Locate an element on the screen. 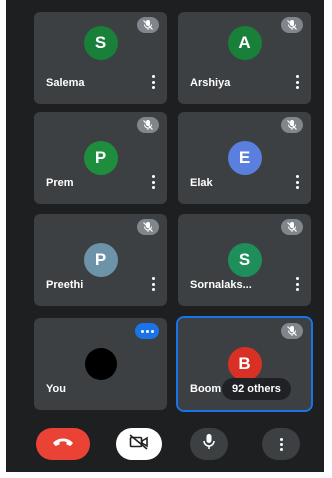 Image resolution: width=332 pixels, height=478 pixels. participant-tile-prem: P Prem is located at coordinates (100, 158).